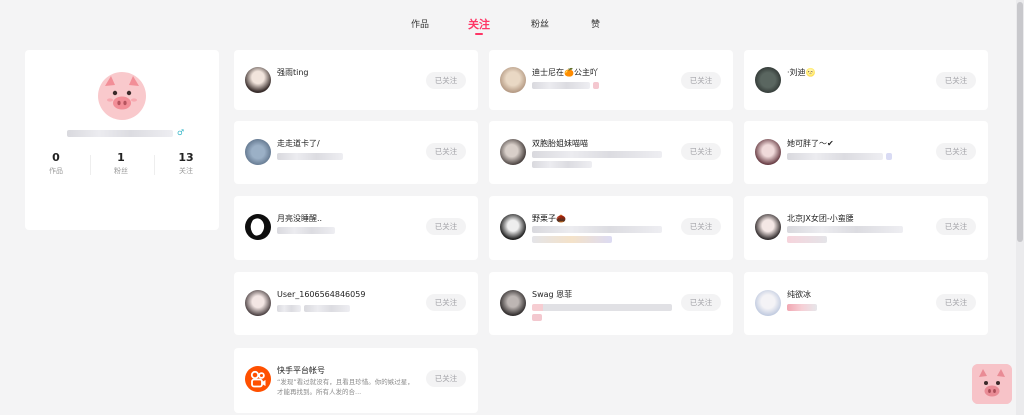 This screenshot has width=1024, height=415. I want to click on user-name: ·刘迪🌝, so click(801, 73).